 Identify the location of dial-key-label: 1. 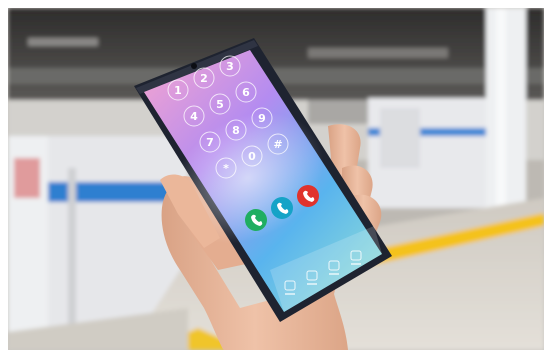
(178, 90).